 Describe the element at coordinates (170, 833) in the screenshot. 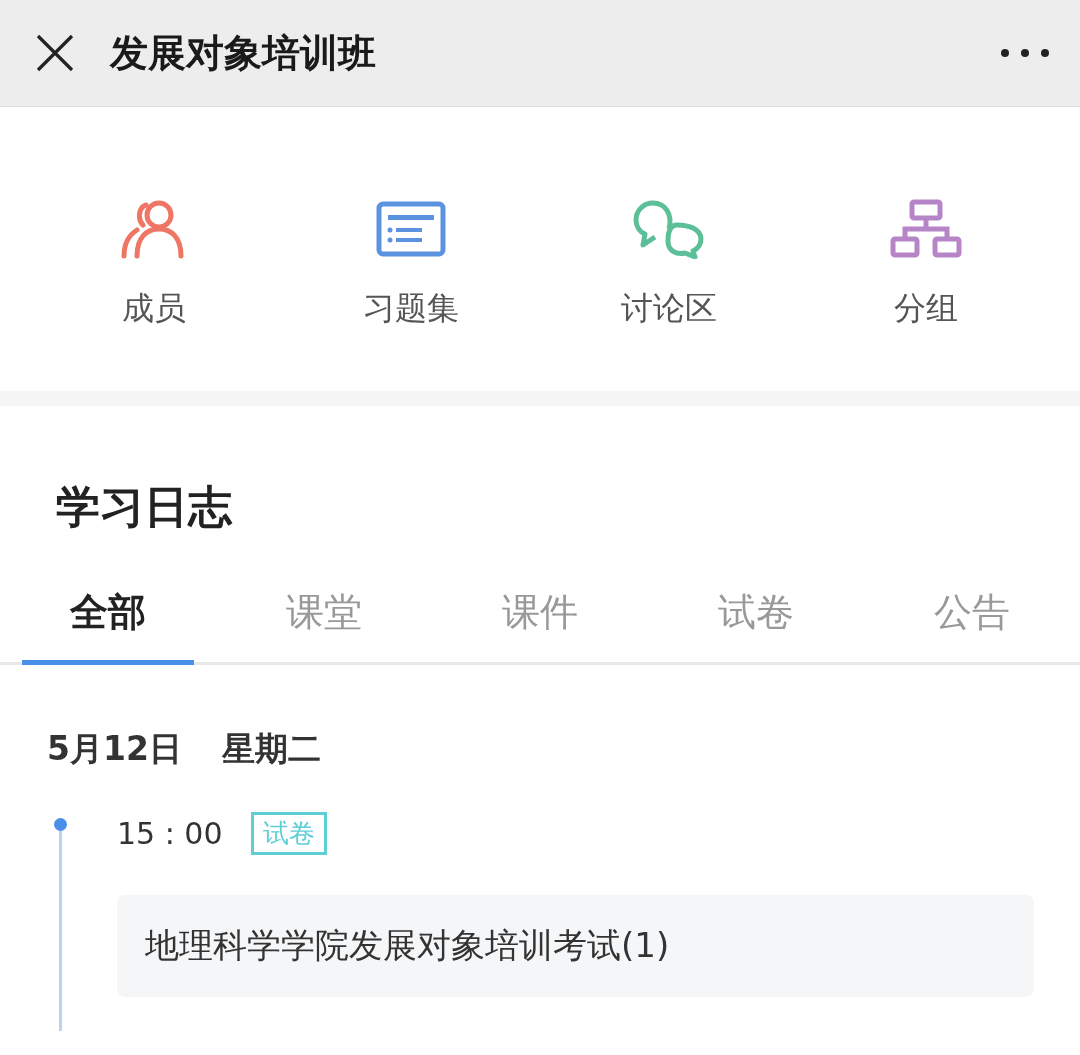

I see `entry-time: 15 : 00` at that location.